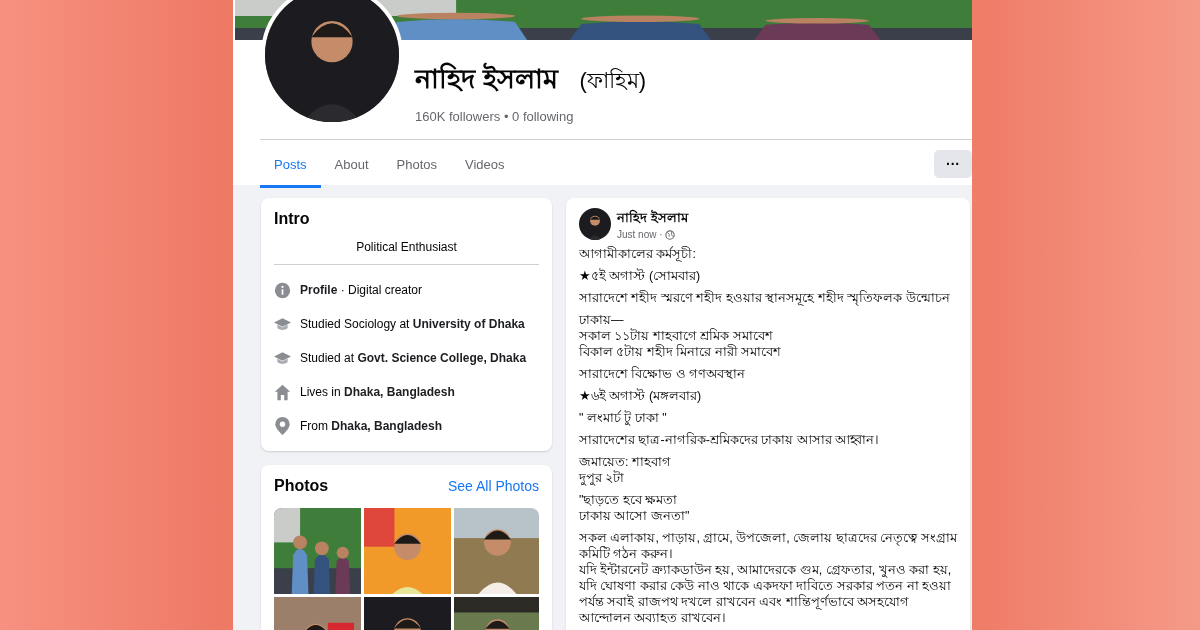 The image size is (1200, 630). Describe the element at coordinates (377, 392) in the screenshot. I see `intro-detail: Lives in Dhaka, Bangladesh` at that location.